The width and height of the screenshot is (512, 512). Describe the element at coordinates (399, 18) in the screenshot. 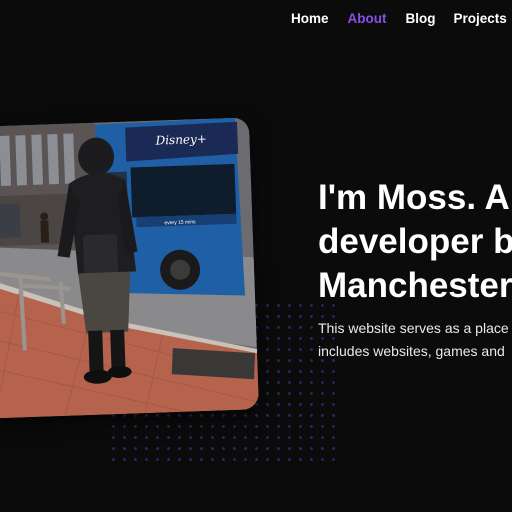

I see `top-nav: Home About Blog Projects` at that location.